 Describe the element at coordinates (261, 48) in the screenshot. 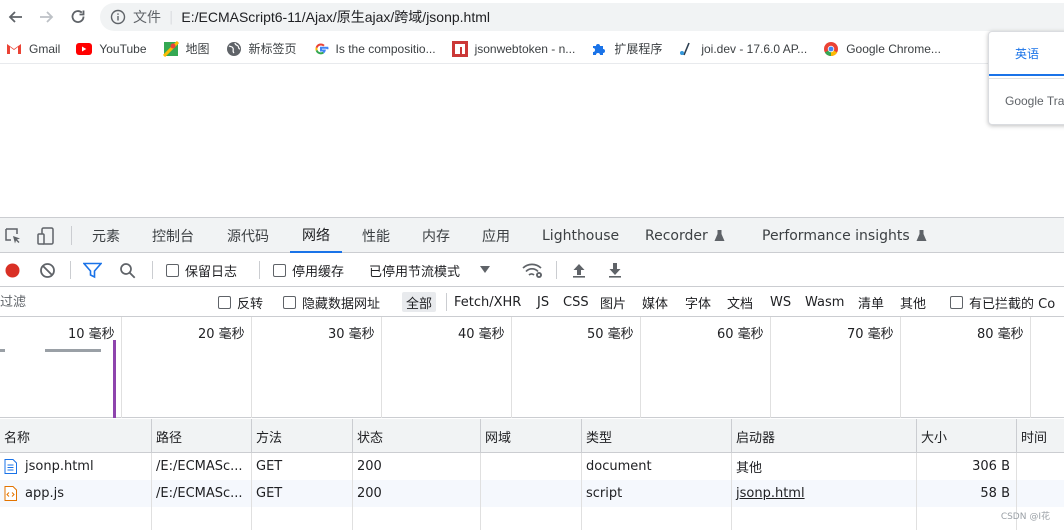

I see `bookmark-new-tab: 新标签页` at that location.